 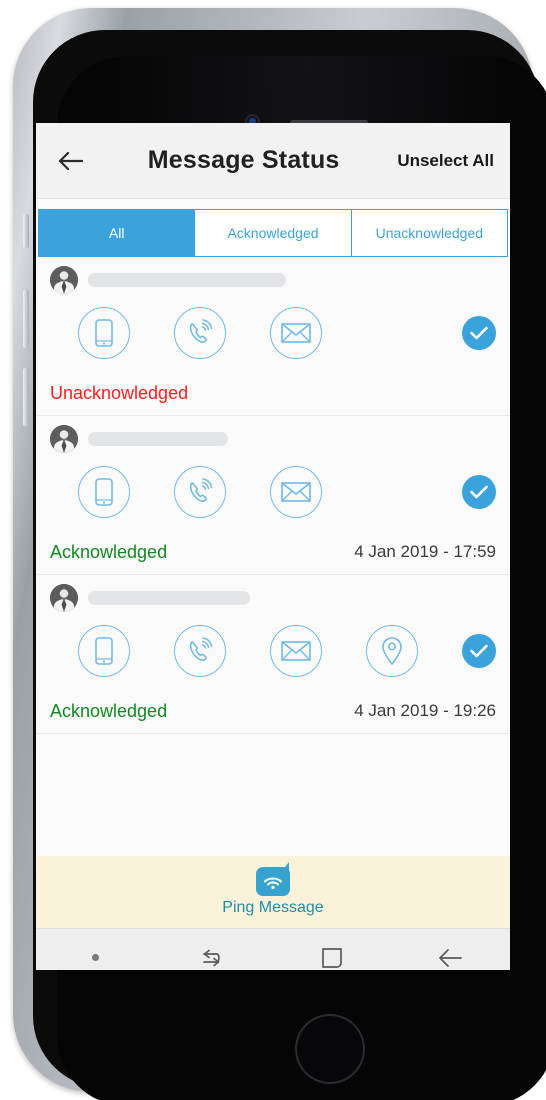 What do you see at coordinates (26, 397) in the screenshot?
I see `volume-down-button` at bounding box center [26, 397].